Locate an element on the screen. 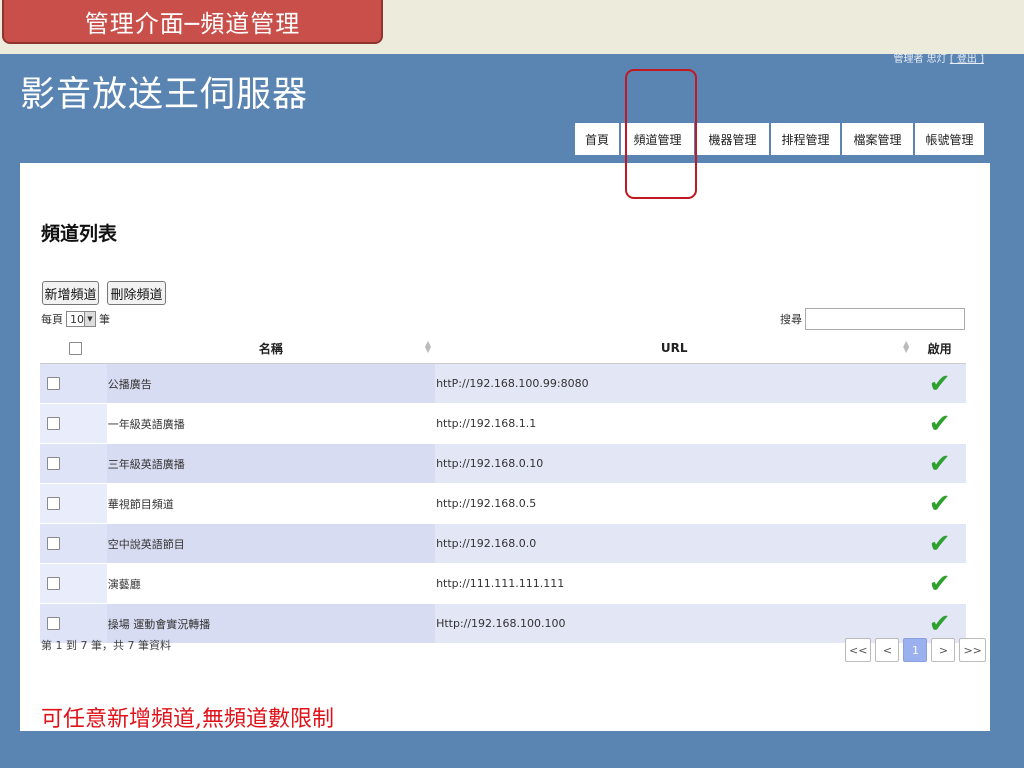  pager-next-button: > is located at coordinates (943, 650).